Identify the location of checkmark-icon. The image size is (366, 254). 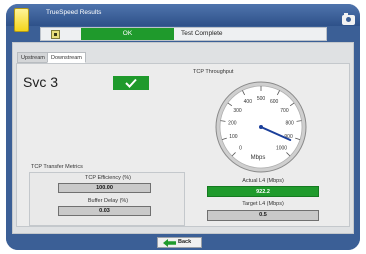
(131, 83).